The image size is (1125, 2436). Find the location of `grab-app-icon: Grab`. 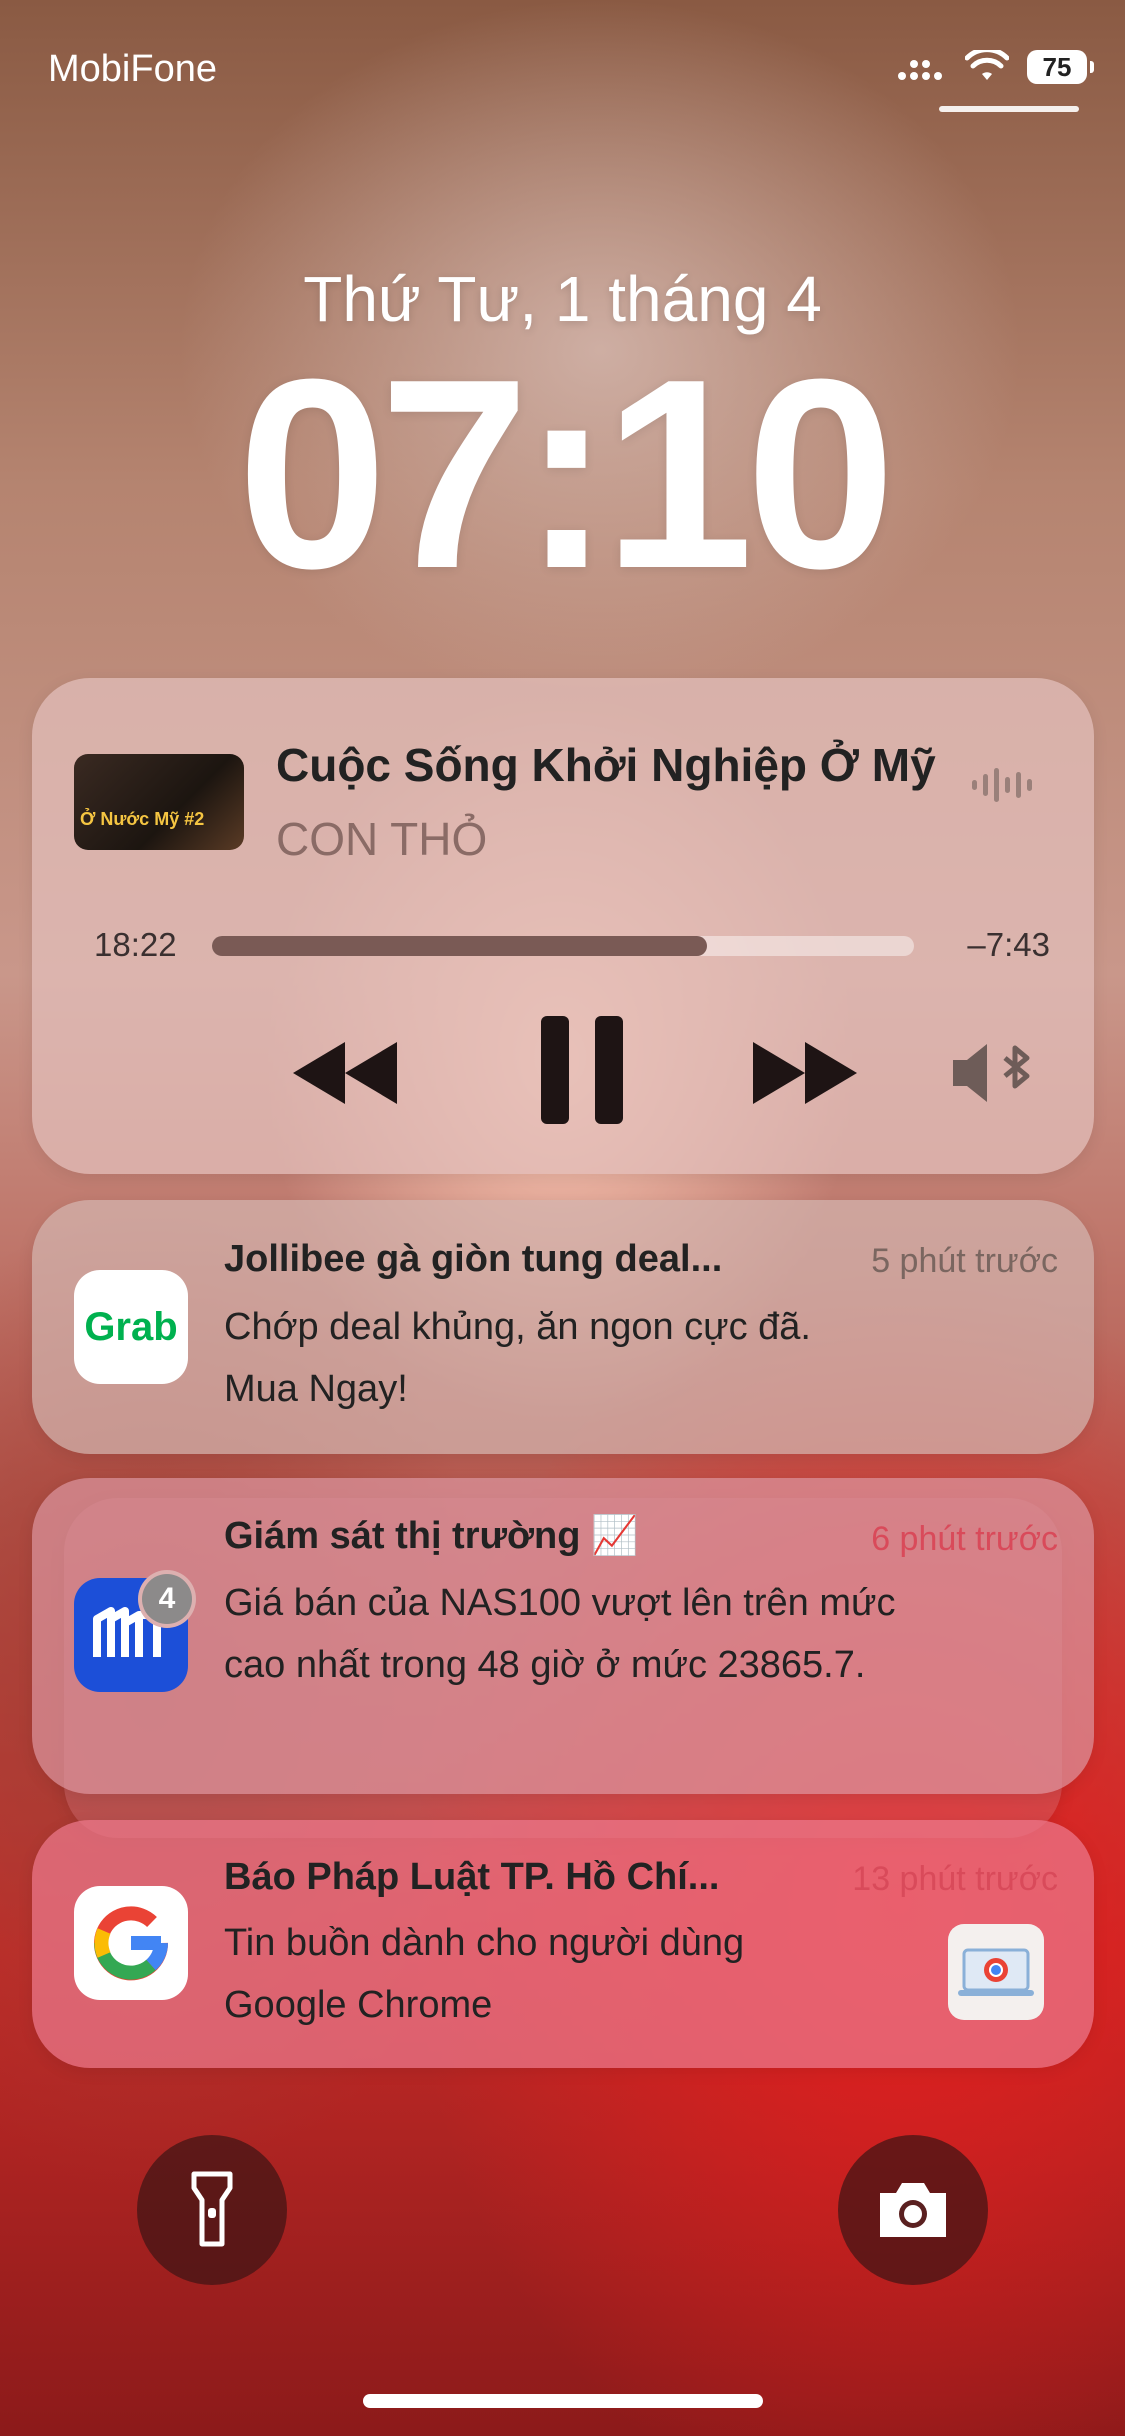

grab-app-icon: Grab is located at coordinates (131, 1327).